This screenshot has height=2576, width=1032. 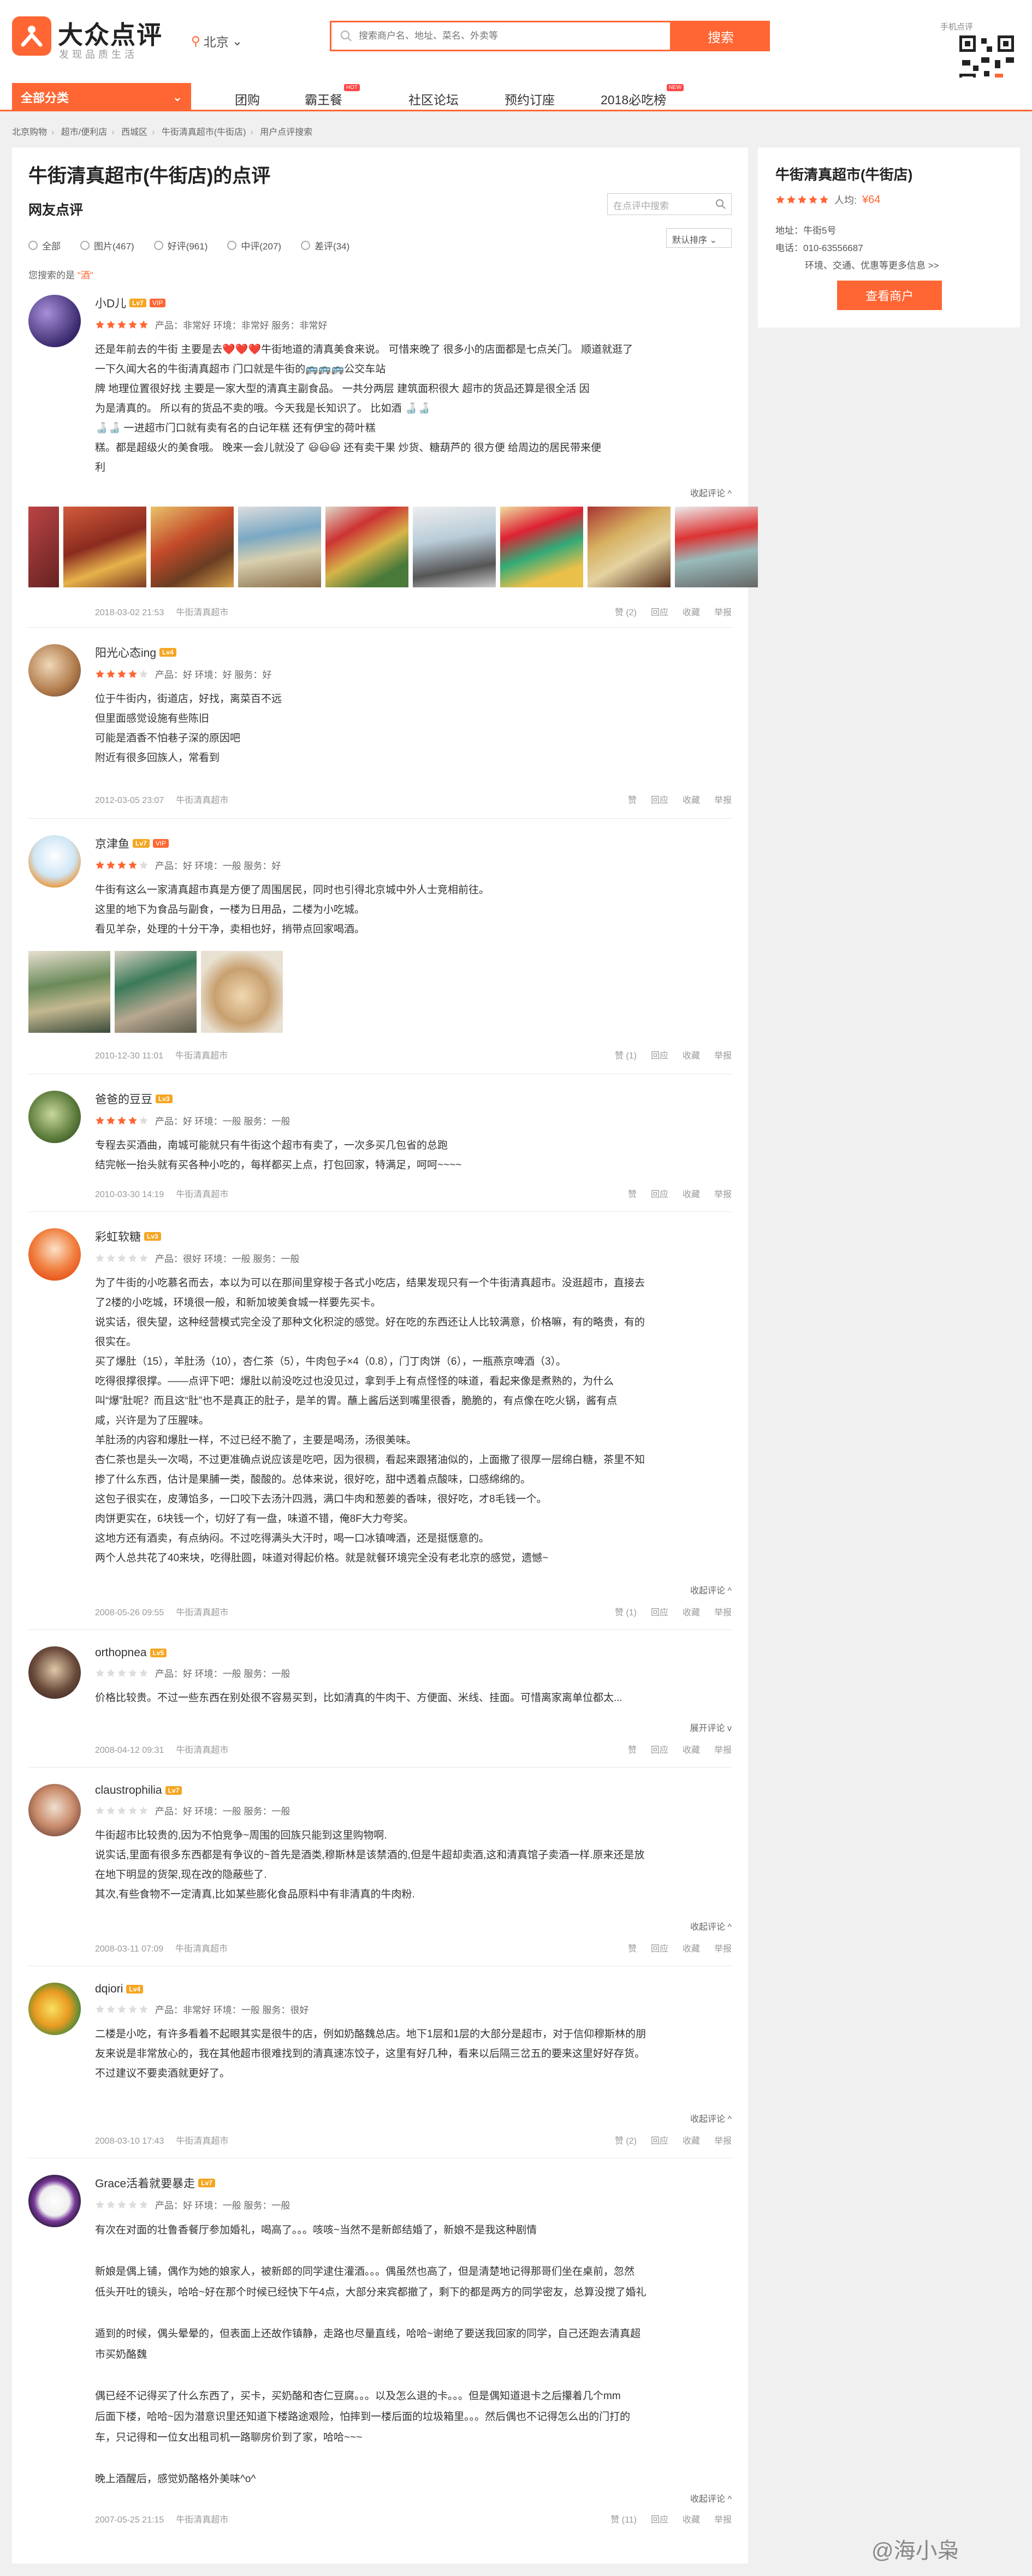 What do you see at coordinates (180, 245) in the screenshot?
I see `filter-good: 好评(961)` at bounding box center [180, 245].